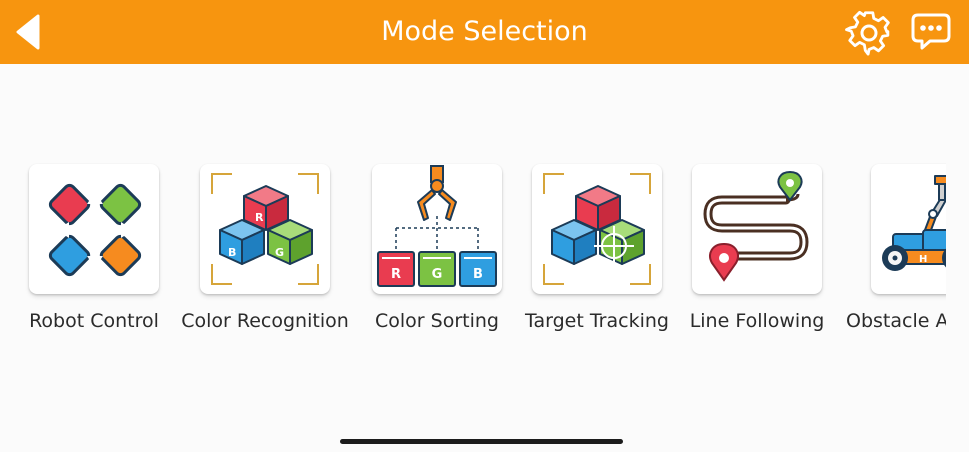 The height and width of the screenshot is (452, 969). I want to click on mode-label: Color Recognition, so click(265, 321).